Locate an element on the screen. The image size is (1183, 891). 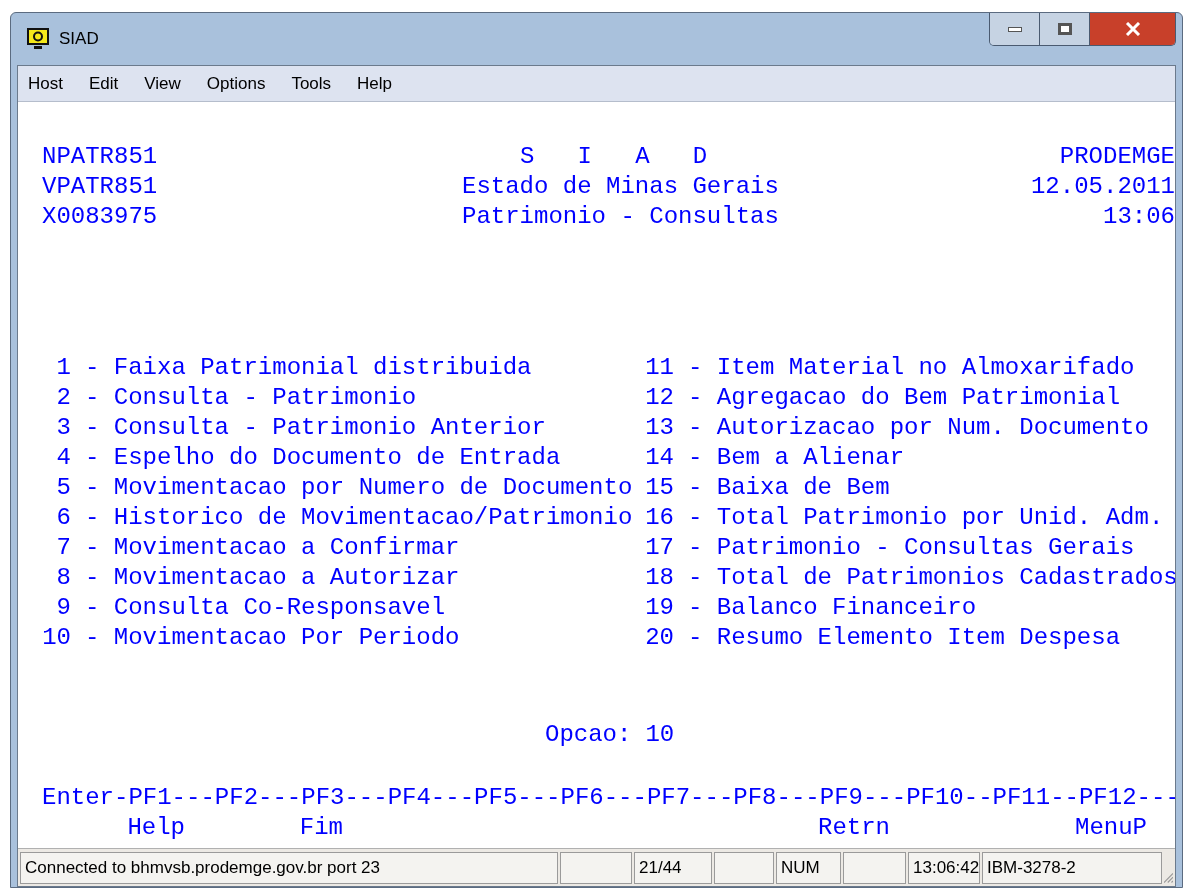
option-label: - Movimentacao a Autorizar is located at coordinates (272, 578).